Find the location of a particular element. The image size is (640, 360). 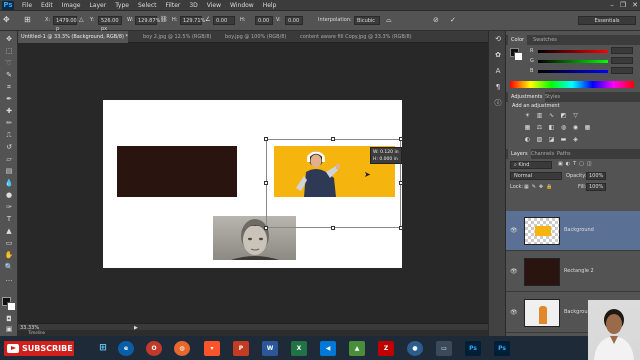

curves-adjust-icon: ∿ is located at coordinates (551, 115).